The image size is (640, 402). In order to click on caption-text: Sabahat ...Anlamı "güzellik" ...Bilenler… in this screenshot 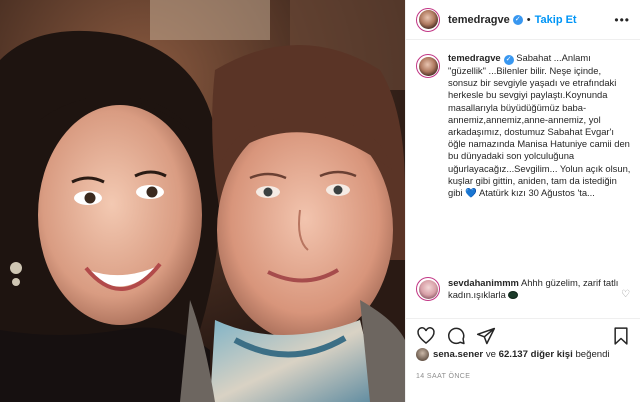, I will do `click(539, 125)`.